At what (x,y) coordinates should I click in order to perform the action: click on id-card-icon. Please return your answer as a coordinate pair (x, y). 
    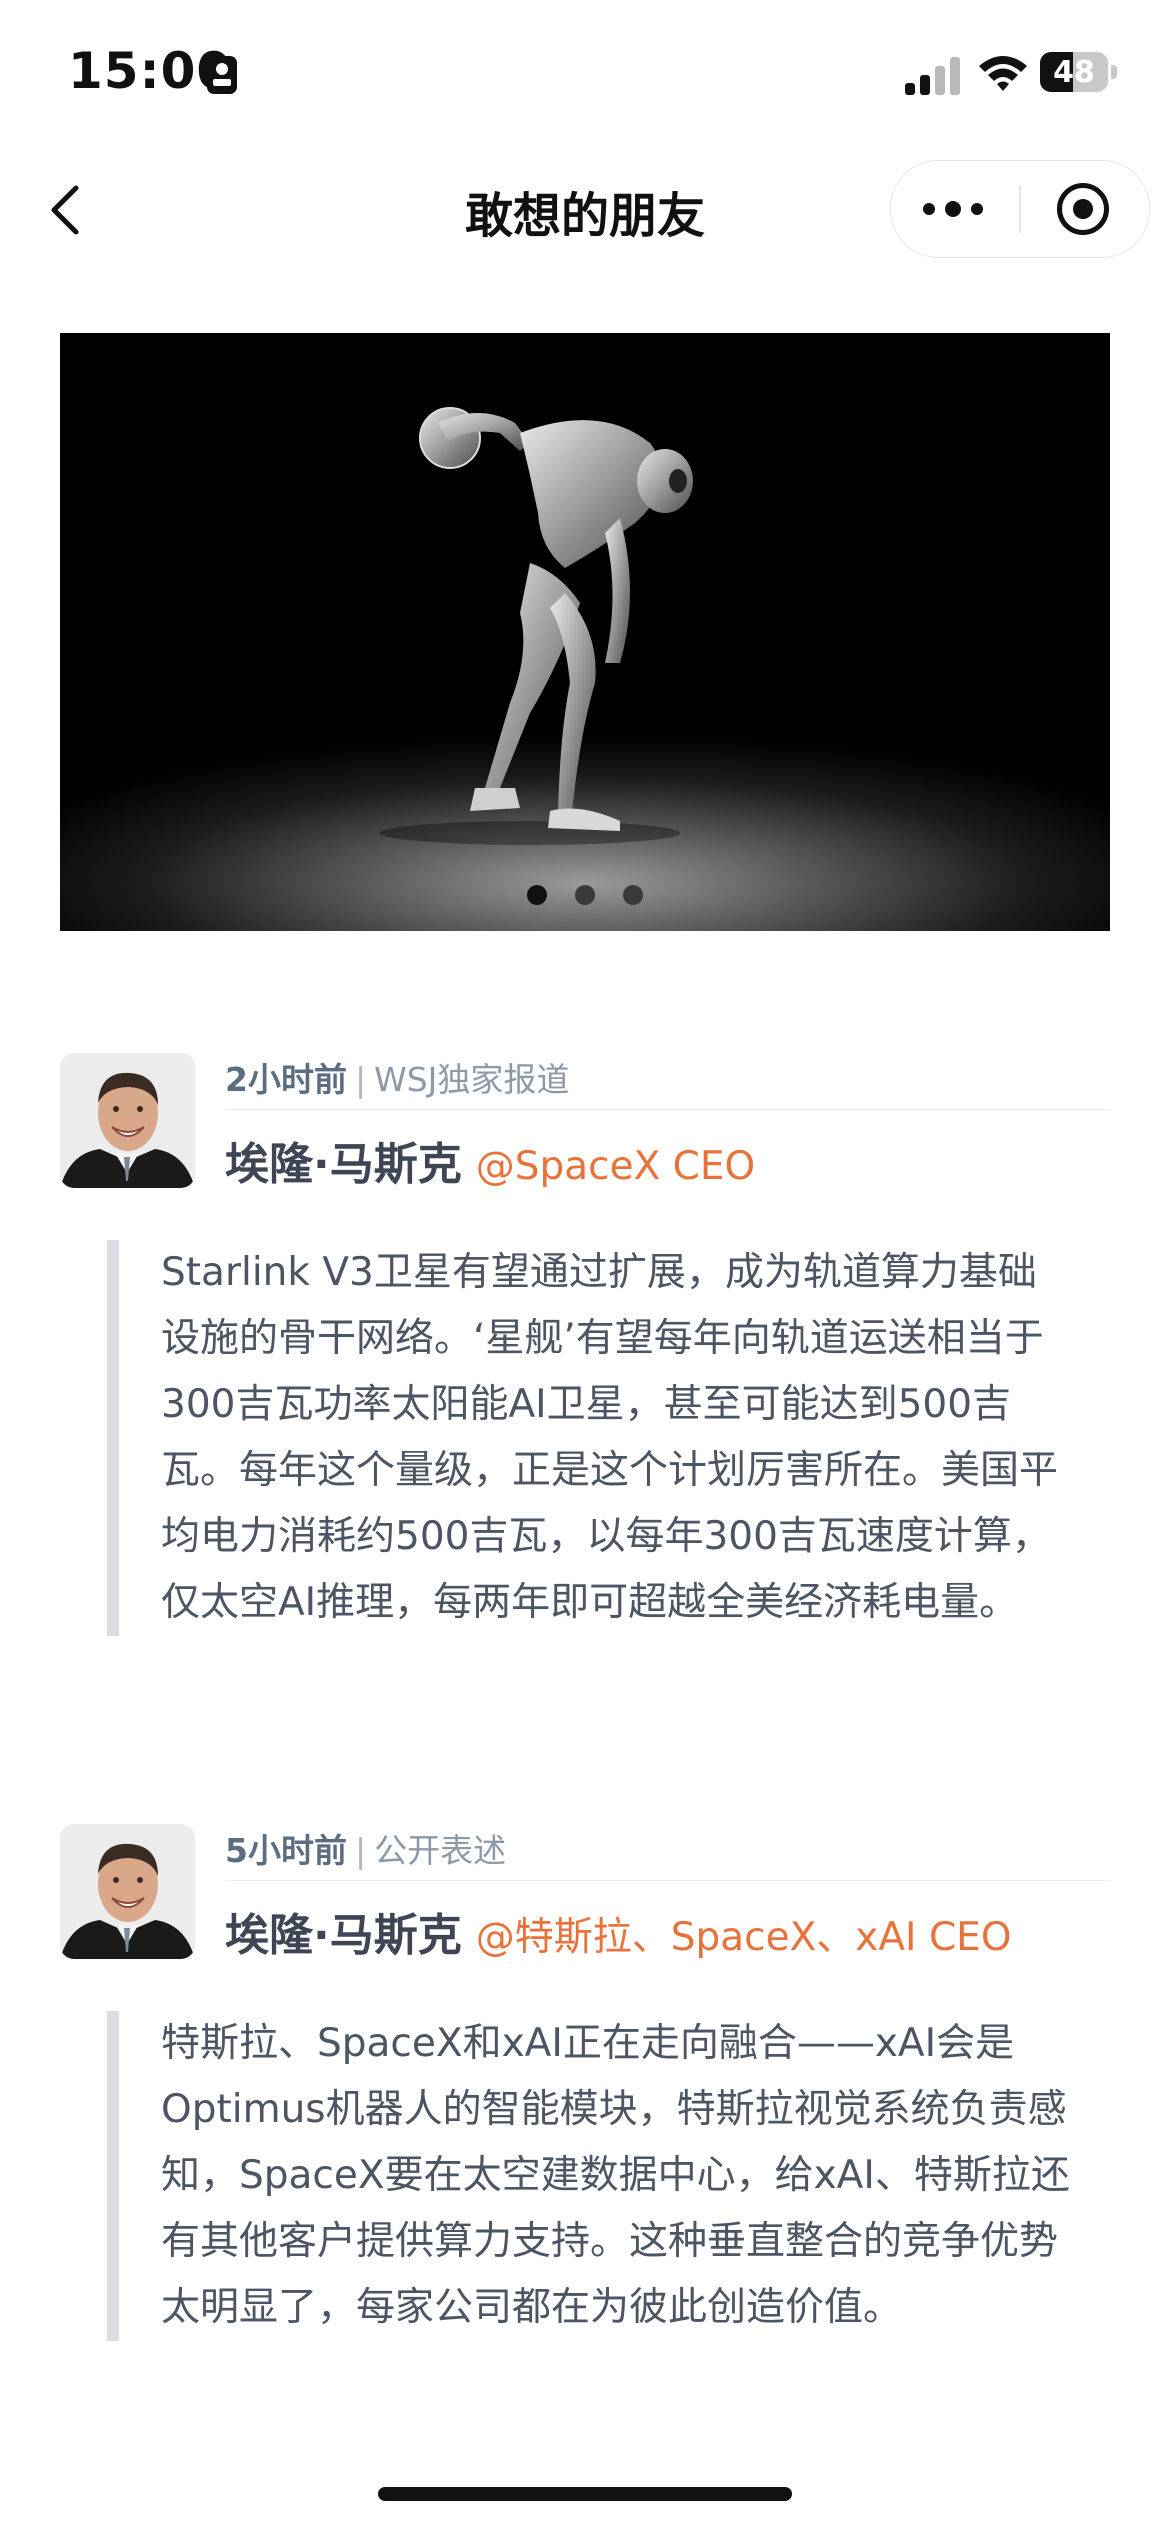
    Looking at the image, I should click on (222, 75).